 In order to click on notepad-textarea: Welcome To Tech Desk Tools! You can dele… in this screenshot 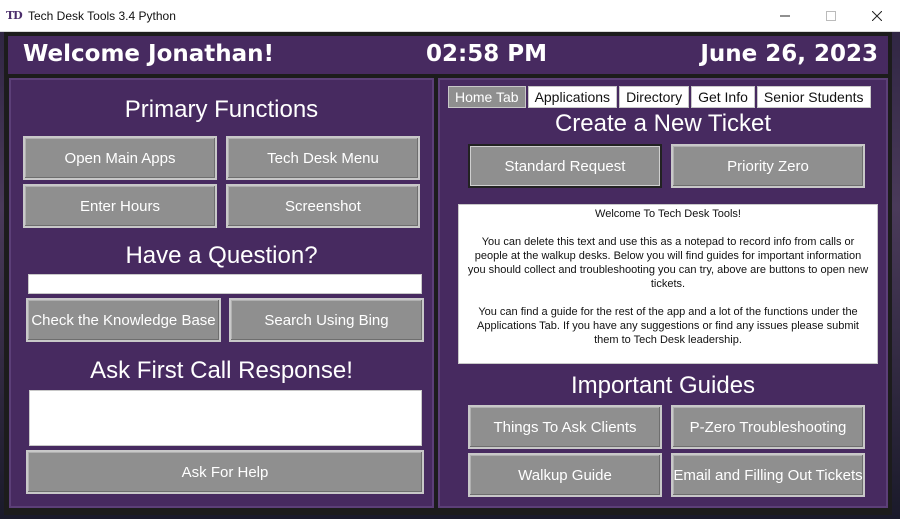, I will do `click(668, 284)`.